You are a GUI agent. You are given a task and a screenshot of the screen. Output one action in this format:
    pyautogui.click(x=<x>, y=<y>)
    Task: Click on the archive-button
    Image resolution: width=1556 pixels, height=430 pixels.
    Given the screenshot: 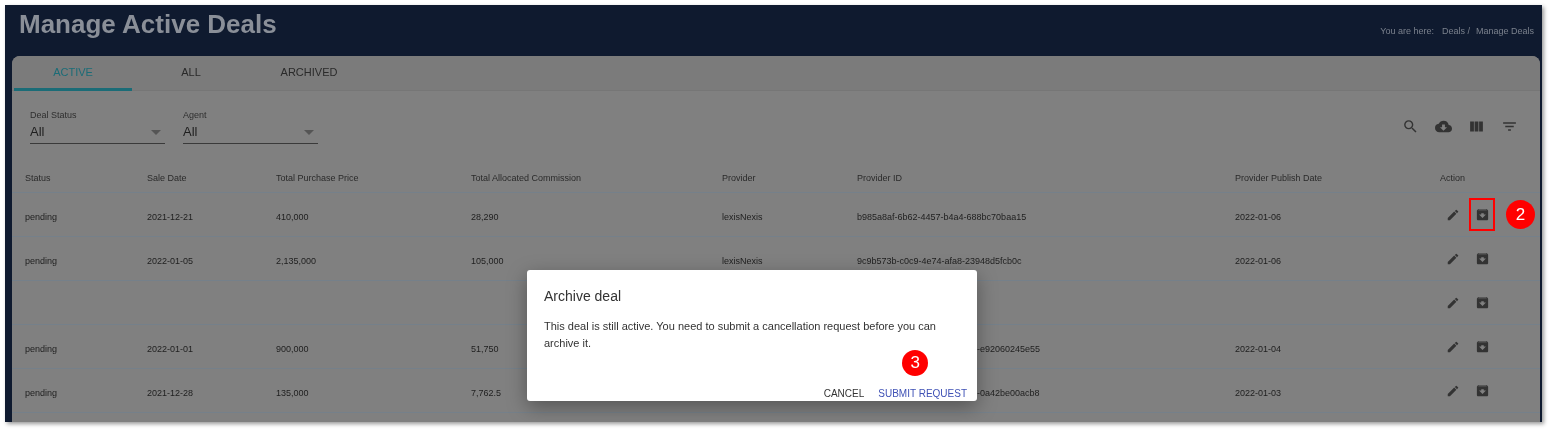 What is the action you would take?
    pyautogui.click(x=1482, y=214)
    